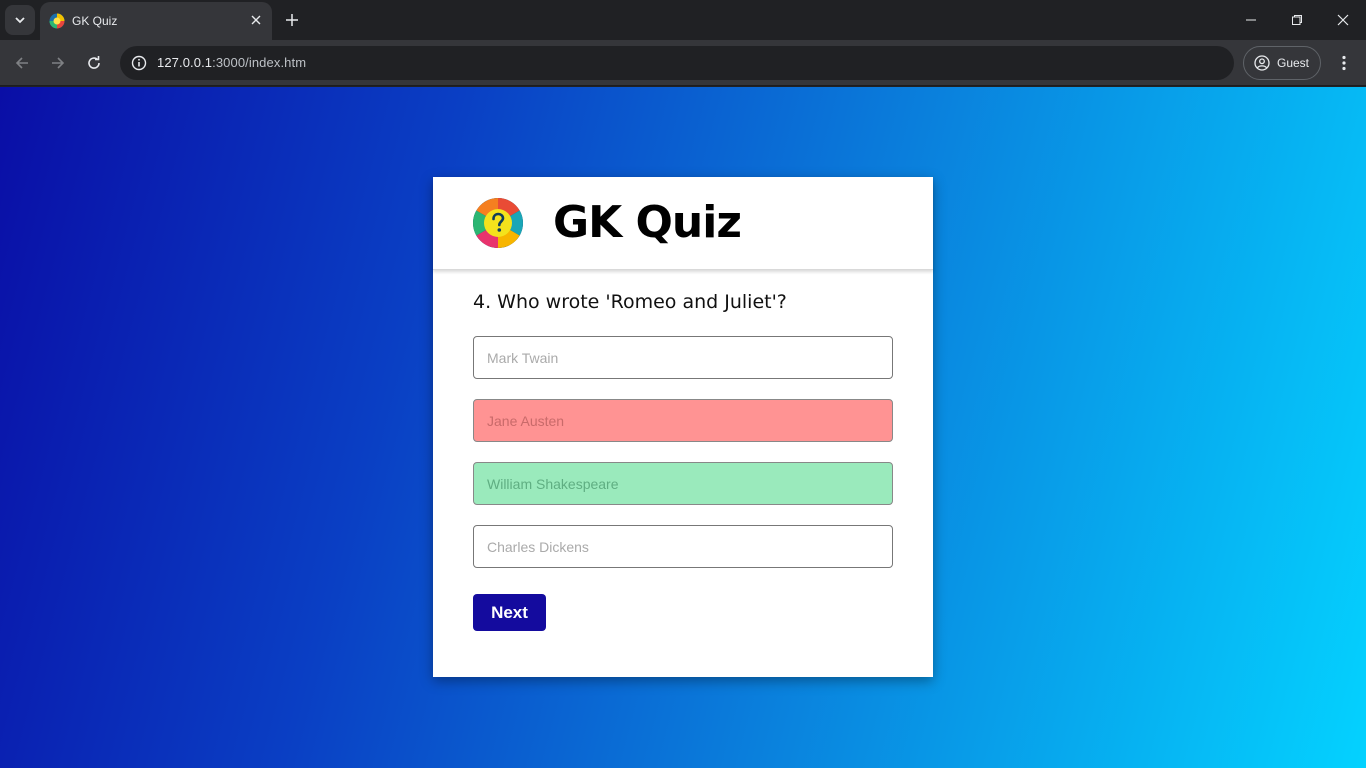 This screenshot has height=768, width=1366. What do you see at coordinates (630, 302) in the screenshot?
I see `question-text: 4. Who wrote 'Romeo and Juliet'?` at bounding box center [630, 302].